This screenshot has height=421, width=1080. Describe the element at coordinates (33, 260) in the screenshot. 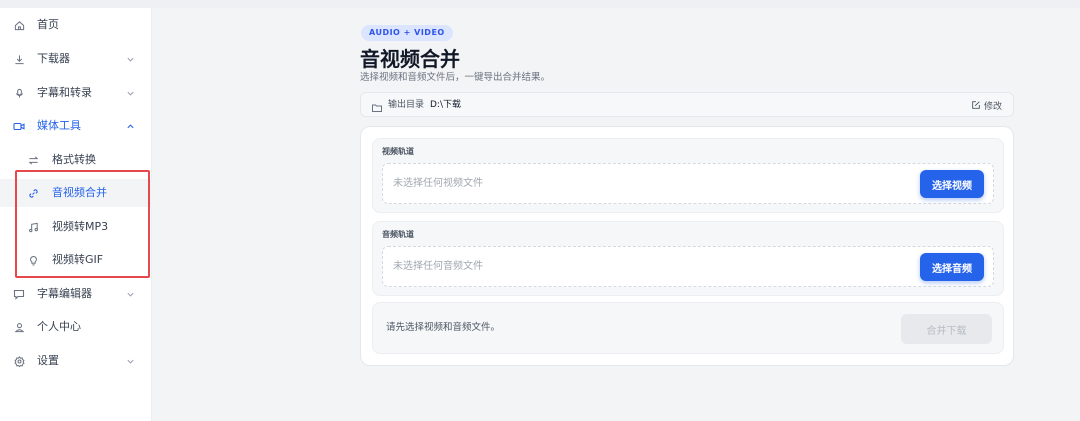

I see `lightbulb-icon` at that location.